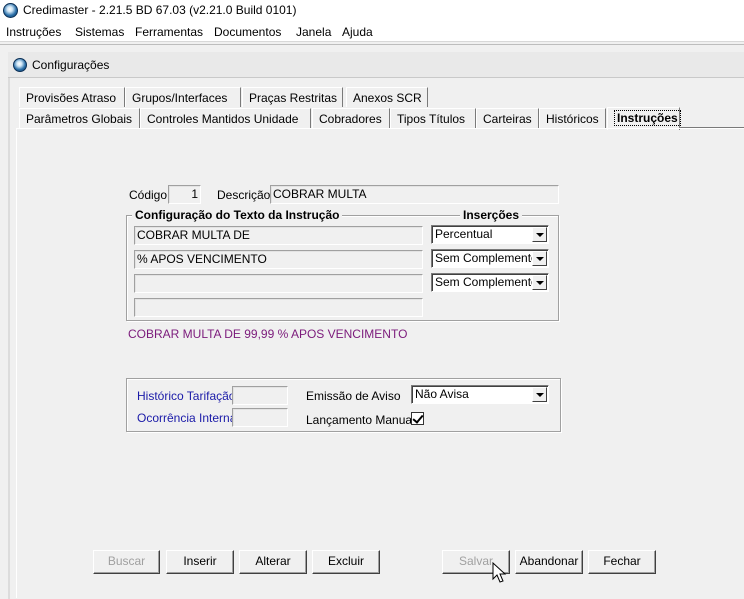 The image size is (744, 599). I want to click on tab-label: Tipos Títulos, so click(431, 119).